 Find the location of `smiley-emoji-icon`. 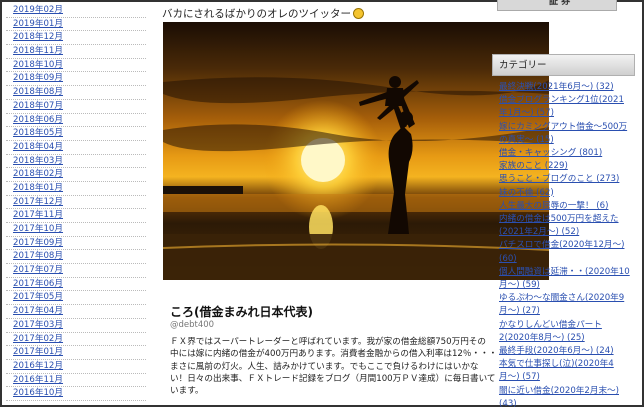

smiley-emoji-icon is located at coordinates (358, 13).